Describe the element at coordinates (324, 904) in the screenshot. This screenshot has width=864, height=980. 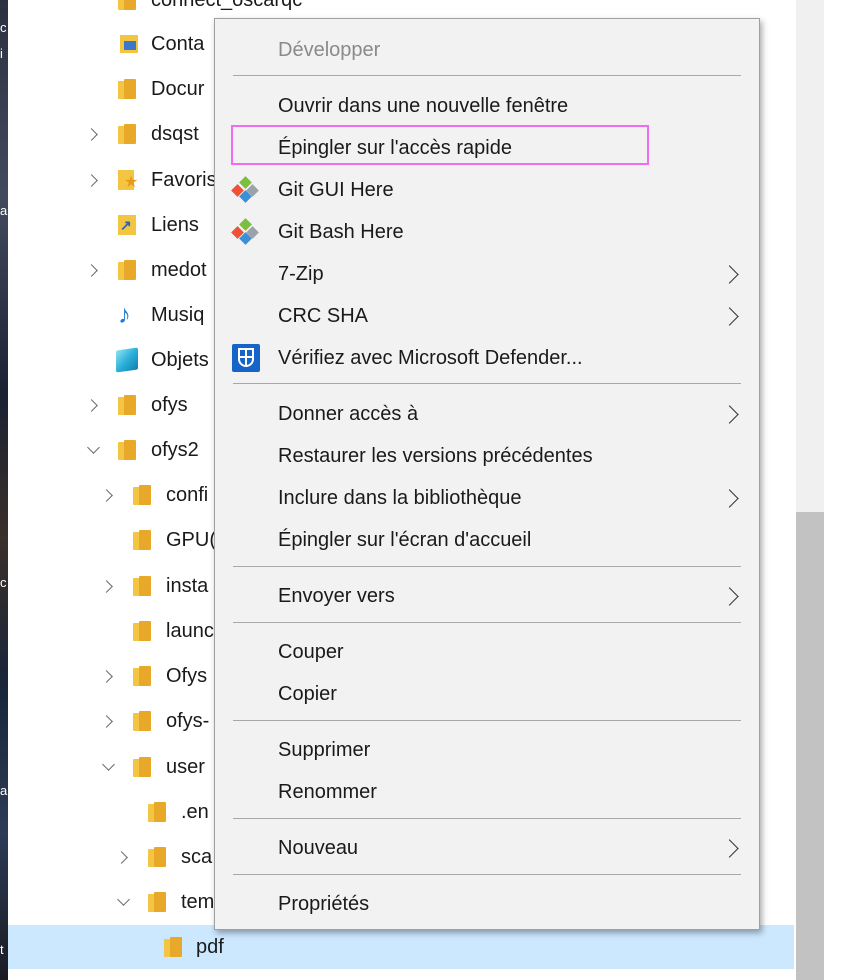
I see `menu-item-label: Propriétés` at that location.